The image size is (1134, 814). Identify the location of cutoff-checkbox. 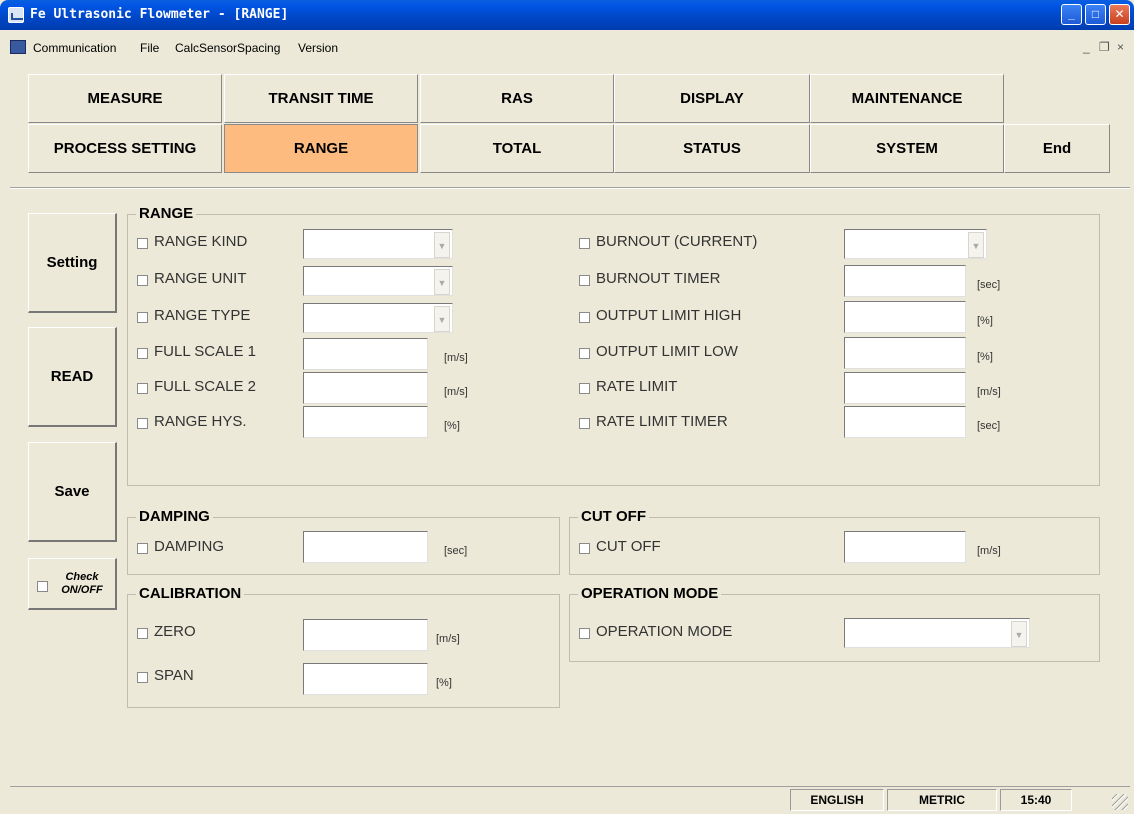
(584, 548).